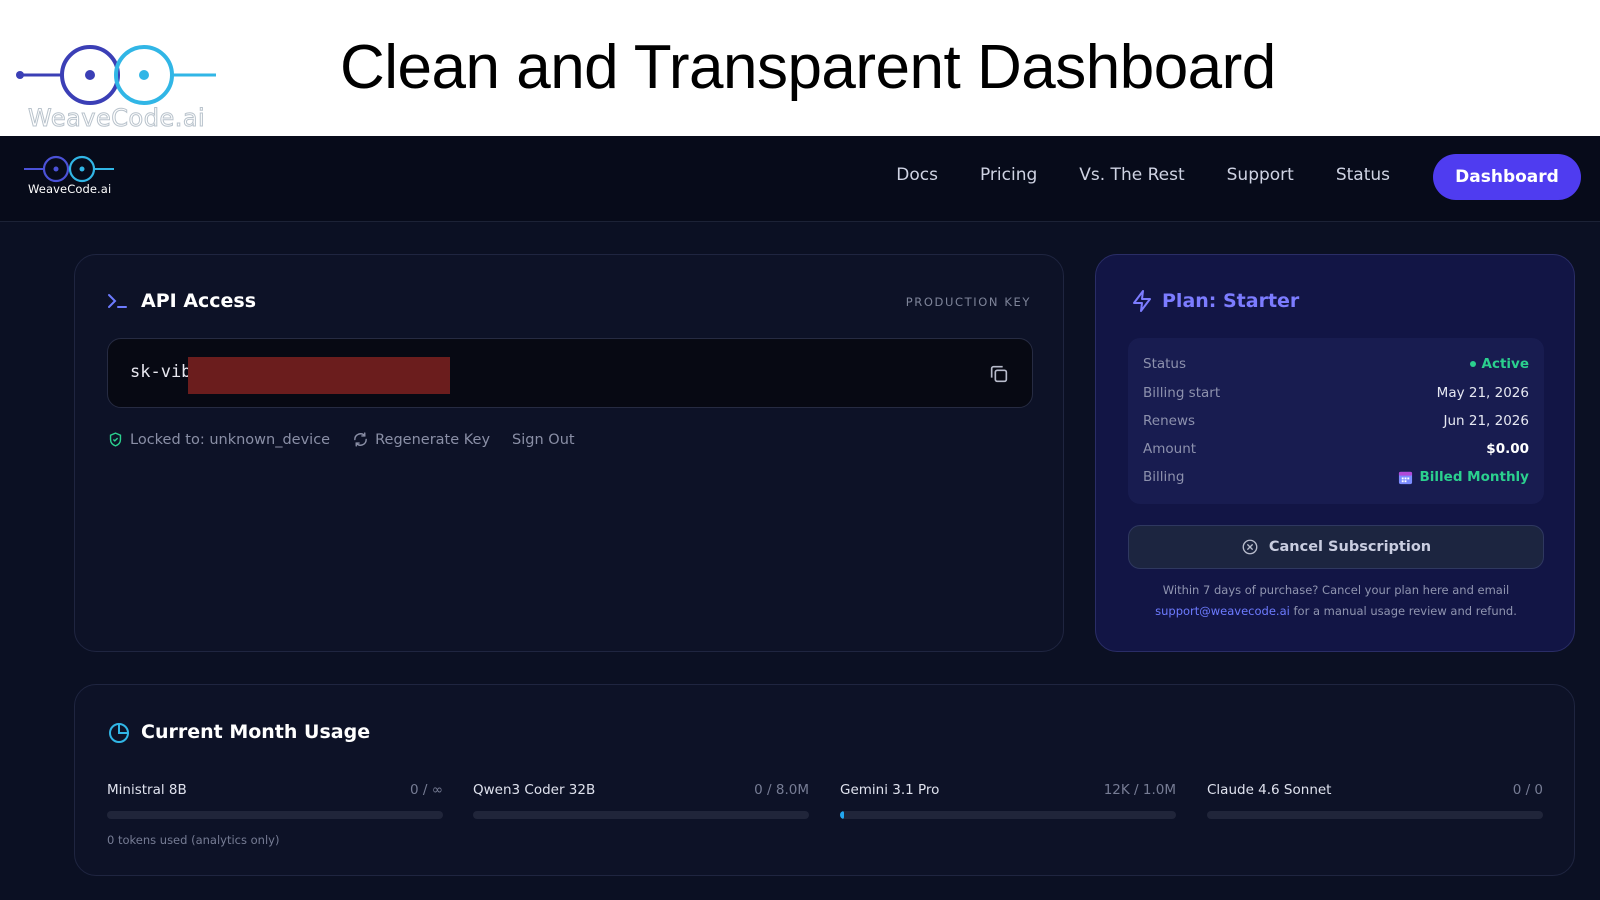 The height and width of the screenshot is (900, 1600). Describe the element at coordinates (1527, 790) in the screenshot. I see `model-usage: 0 / 0` at that location.